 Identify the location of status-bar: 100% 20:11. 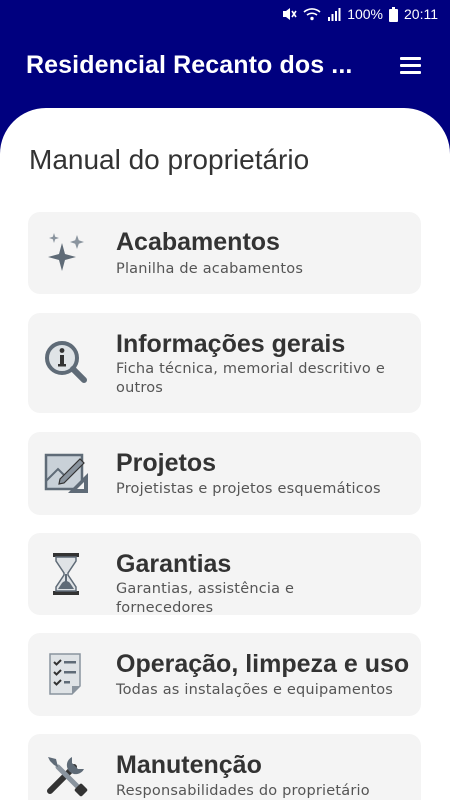
(225, 14).